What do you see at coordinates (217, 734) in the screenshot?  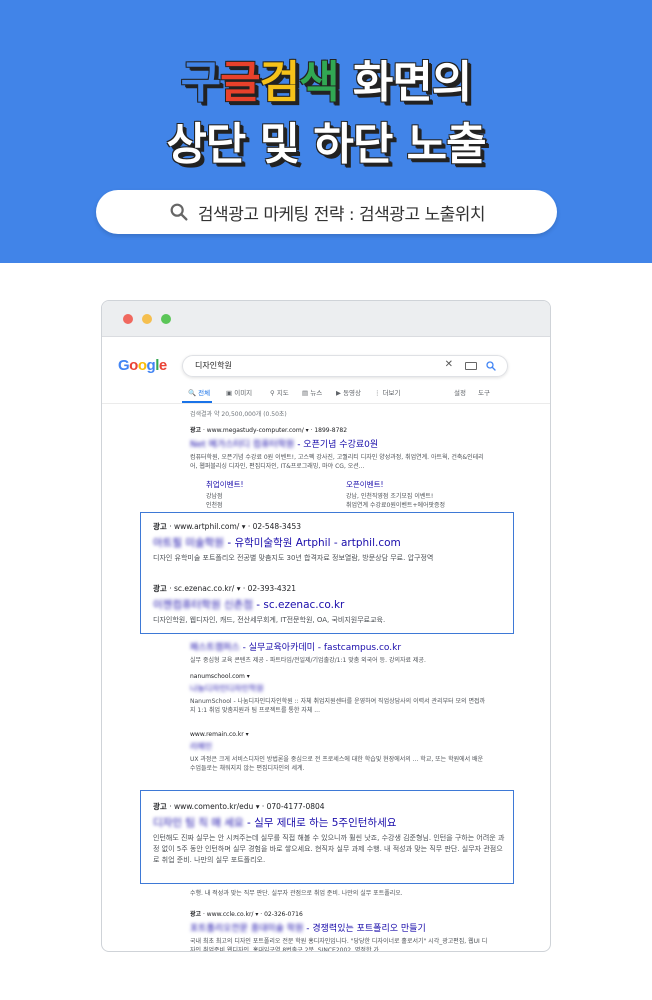 I see `result-url-text: www.remain.co.kr` at bounding box center [217, 734].